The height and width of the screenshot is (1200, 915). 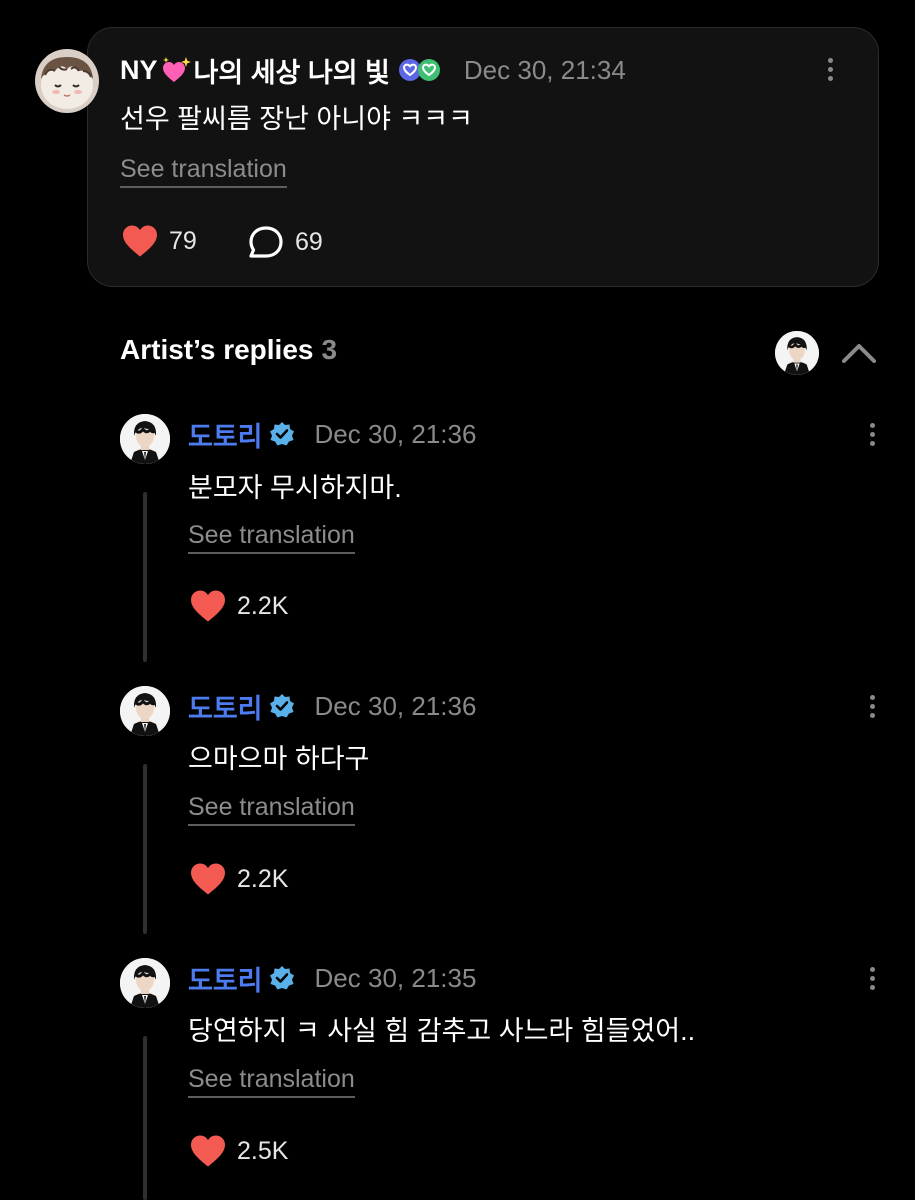 I want to click on reply-like-button: 2.5K, so click(x=238, y=1151).